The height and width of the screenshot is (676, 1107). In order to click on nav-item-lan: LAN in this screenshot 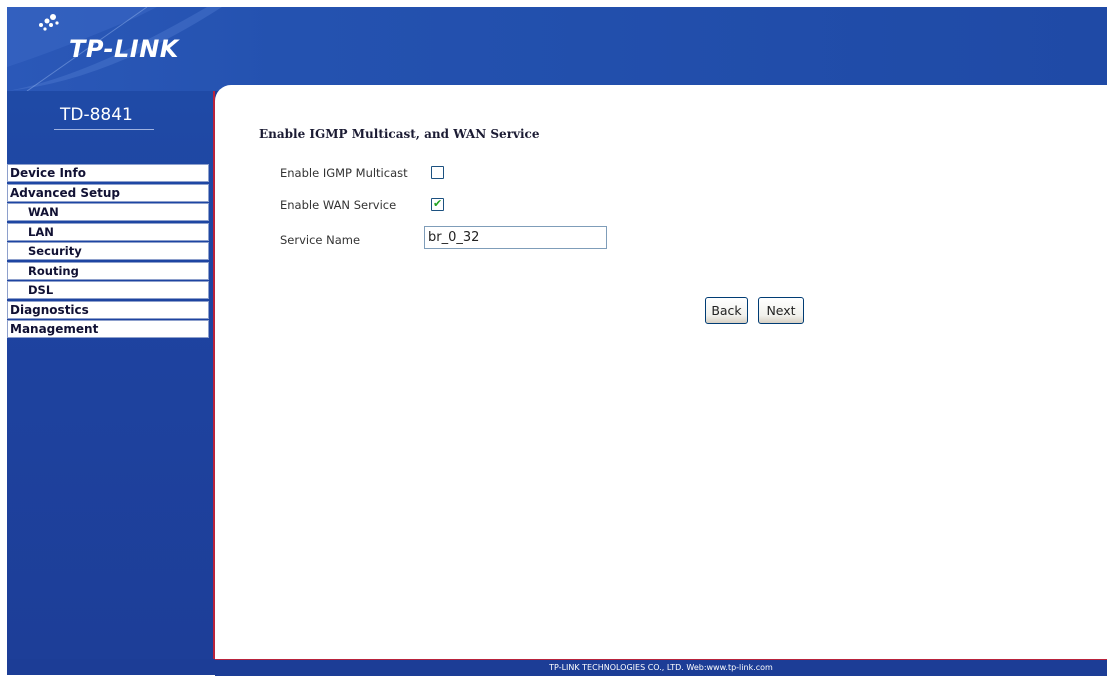, I will do `click(108, 231)`.